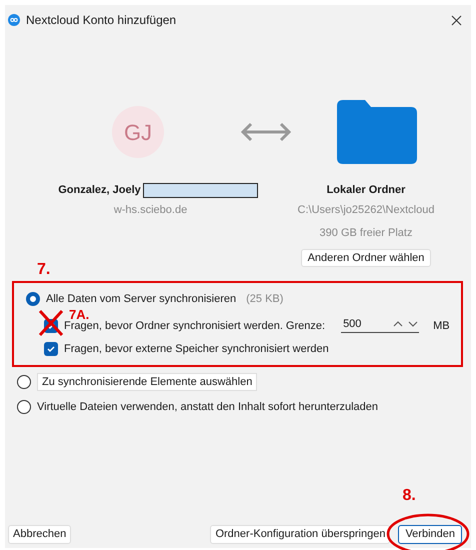 Image resolution: width=476 pixels, height=550 pixels. Describe the element at coordinates (138, 132) in the screenshot. I see `avatar: GJ` at that location.